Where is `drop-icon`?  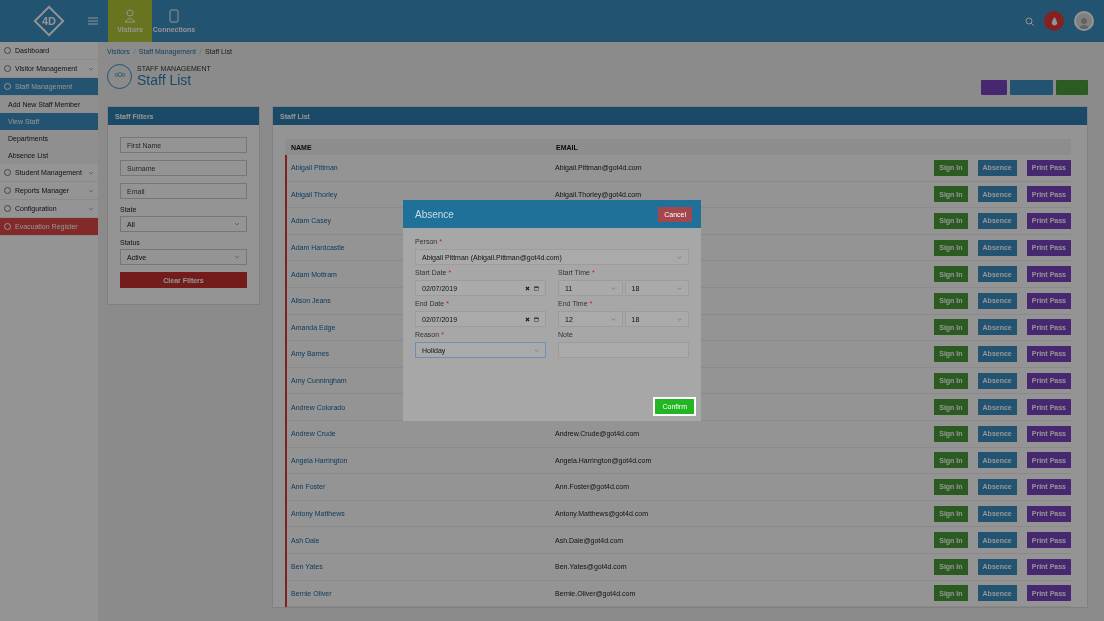 drop-icon is located at coordinates (1054, 21).